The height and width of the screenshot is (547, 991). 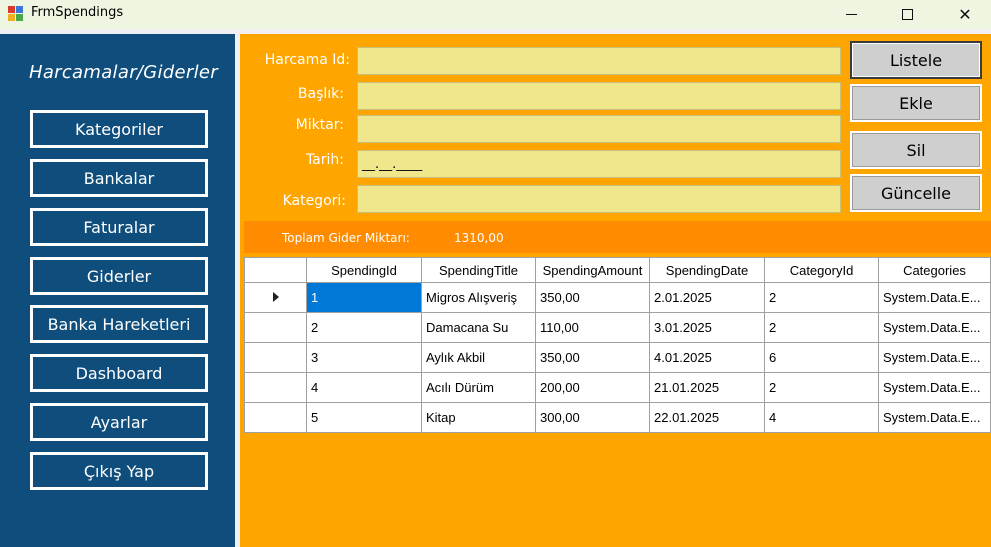 I want to click on cell-spending-amount: 300,00, so click(x=592, y=417).